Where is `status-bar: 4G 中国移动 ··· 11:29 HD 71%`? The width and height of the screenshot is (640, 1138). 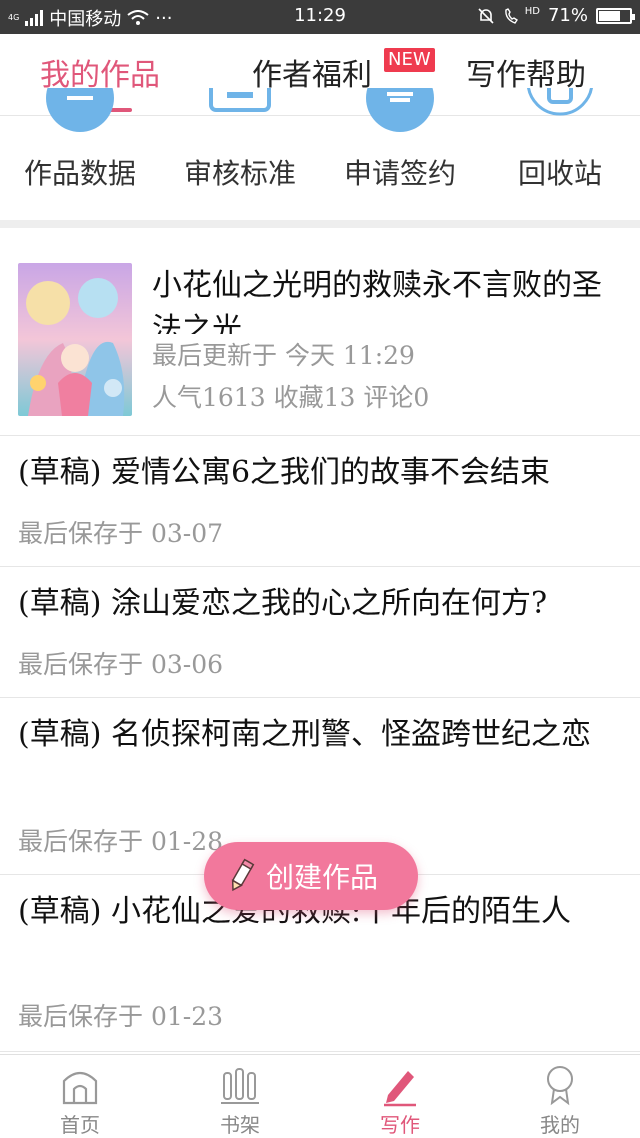 status-bar: 4G 中国移动 ··· 11:29 HD 71% is located at coordinates (320, 17).